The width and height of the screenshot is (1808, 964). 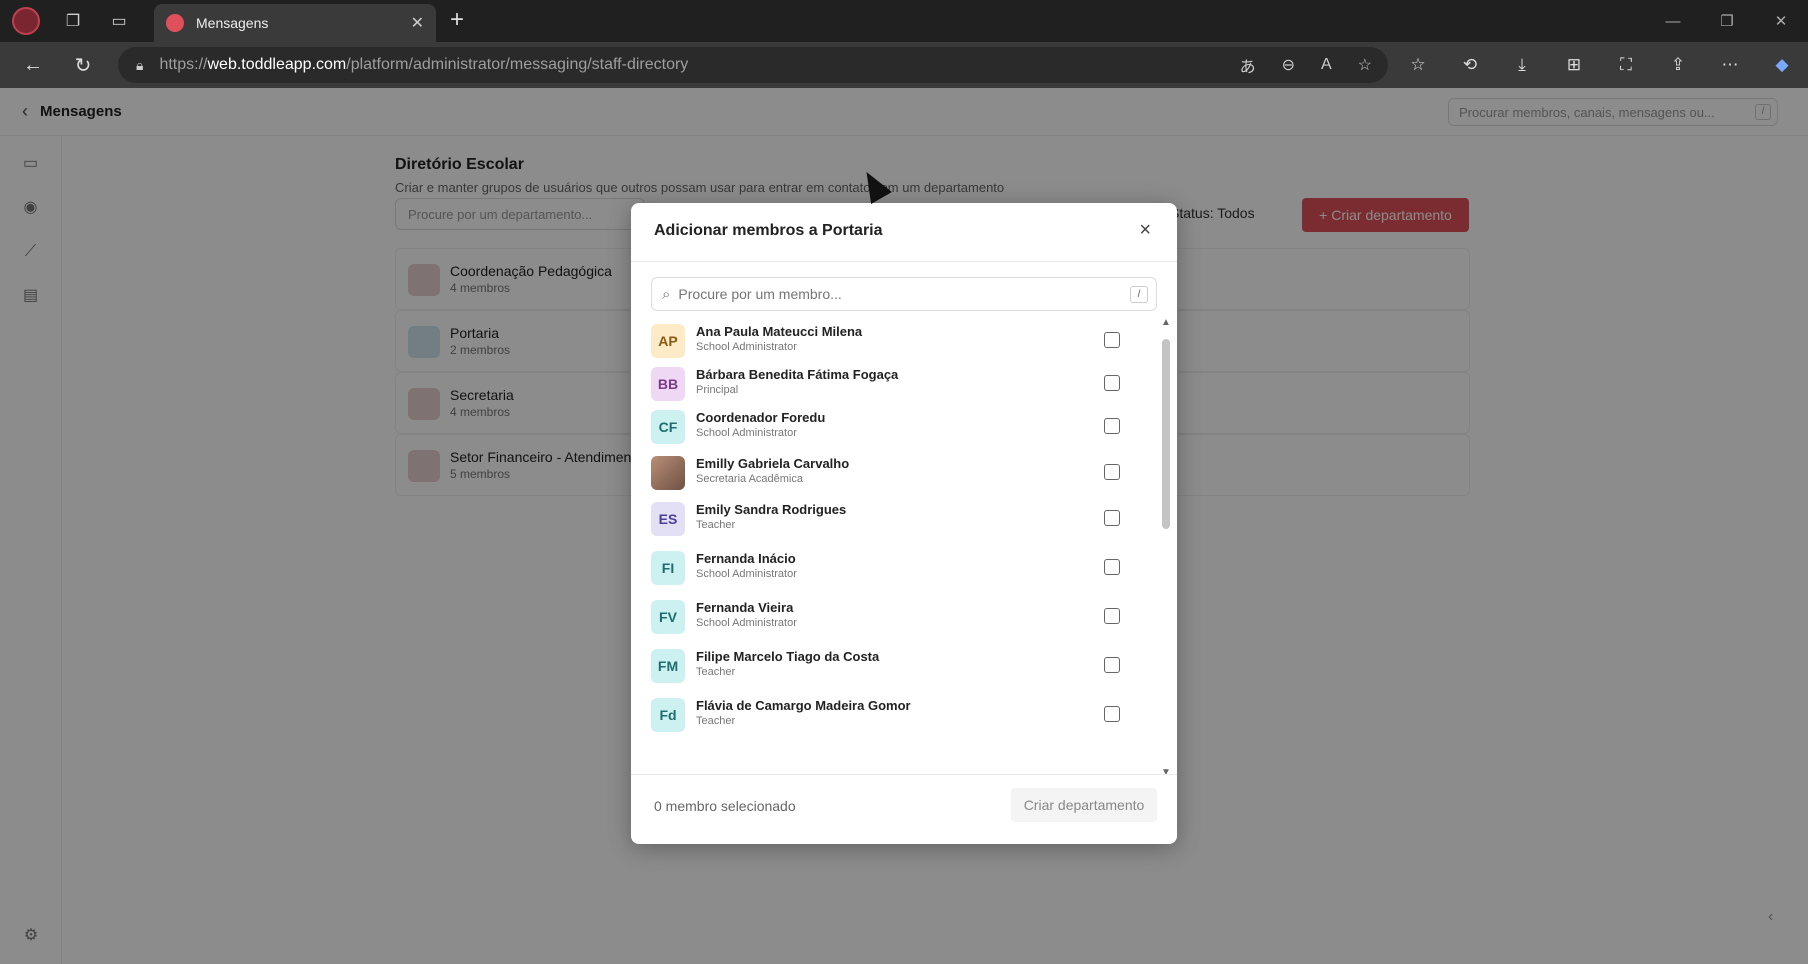 What do you see at coordinates (457, 20) in the screenshot?
I see `new-tab-button: +` at bounding box center [457, 20].